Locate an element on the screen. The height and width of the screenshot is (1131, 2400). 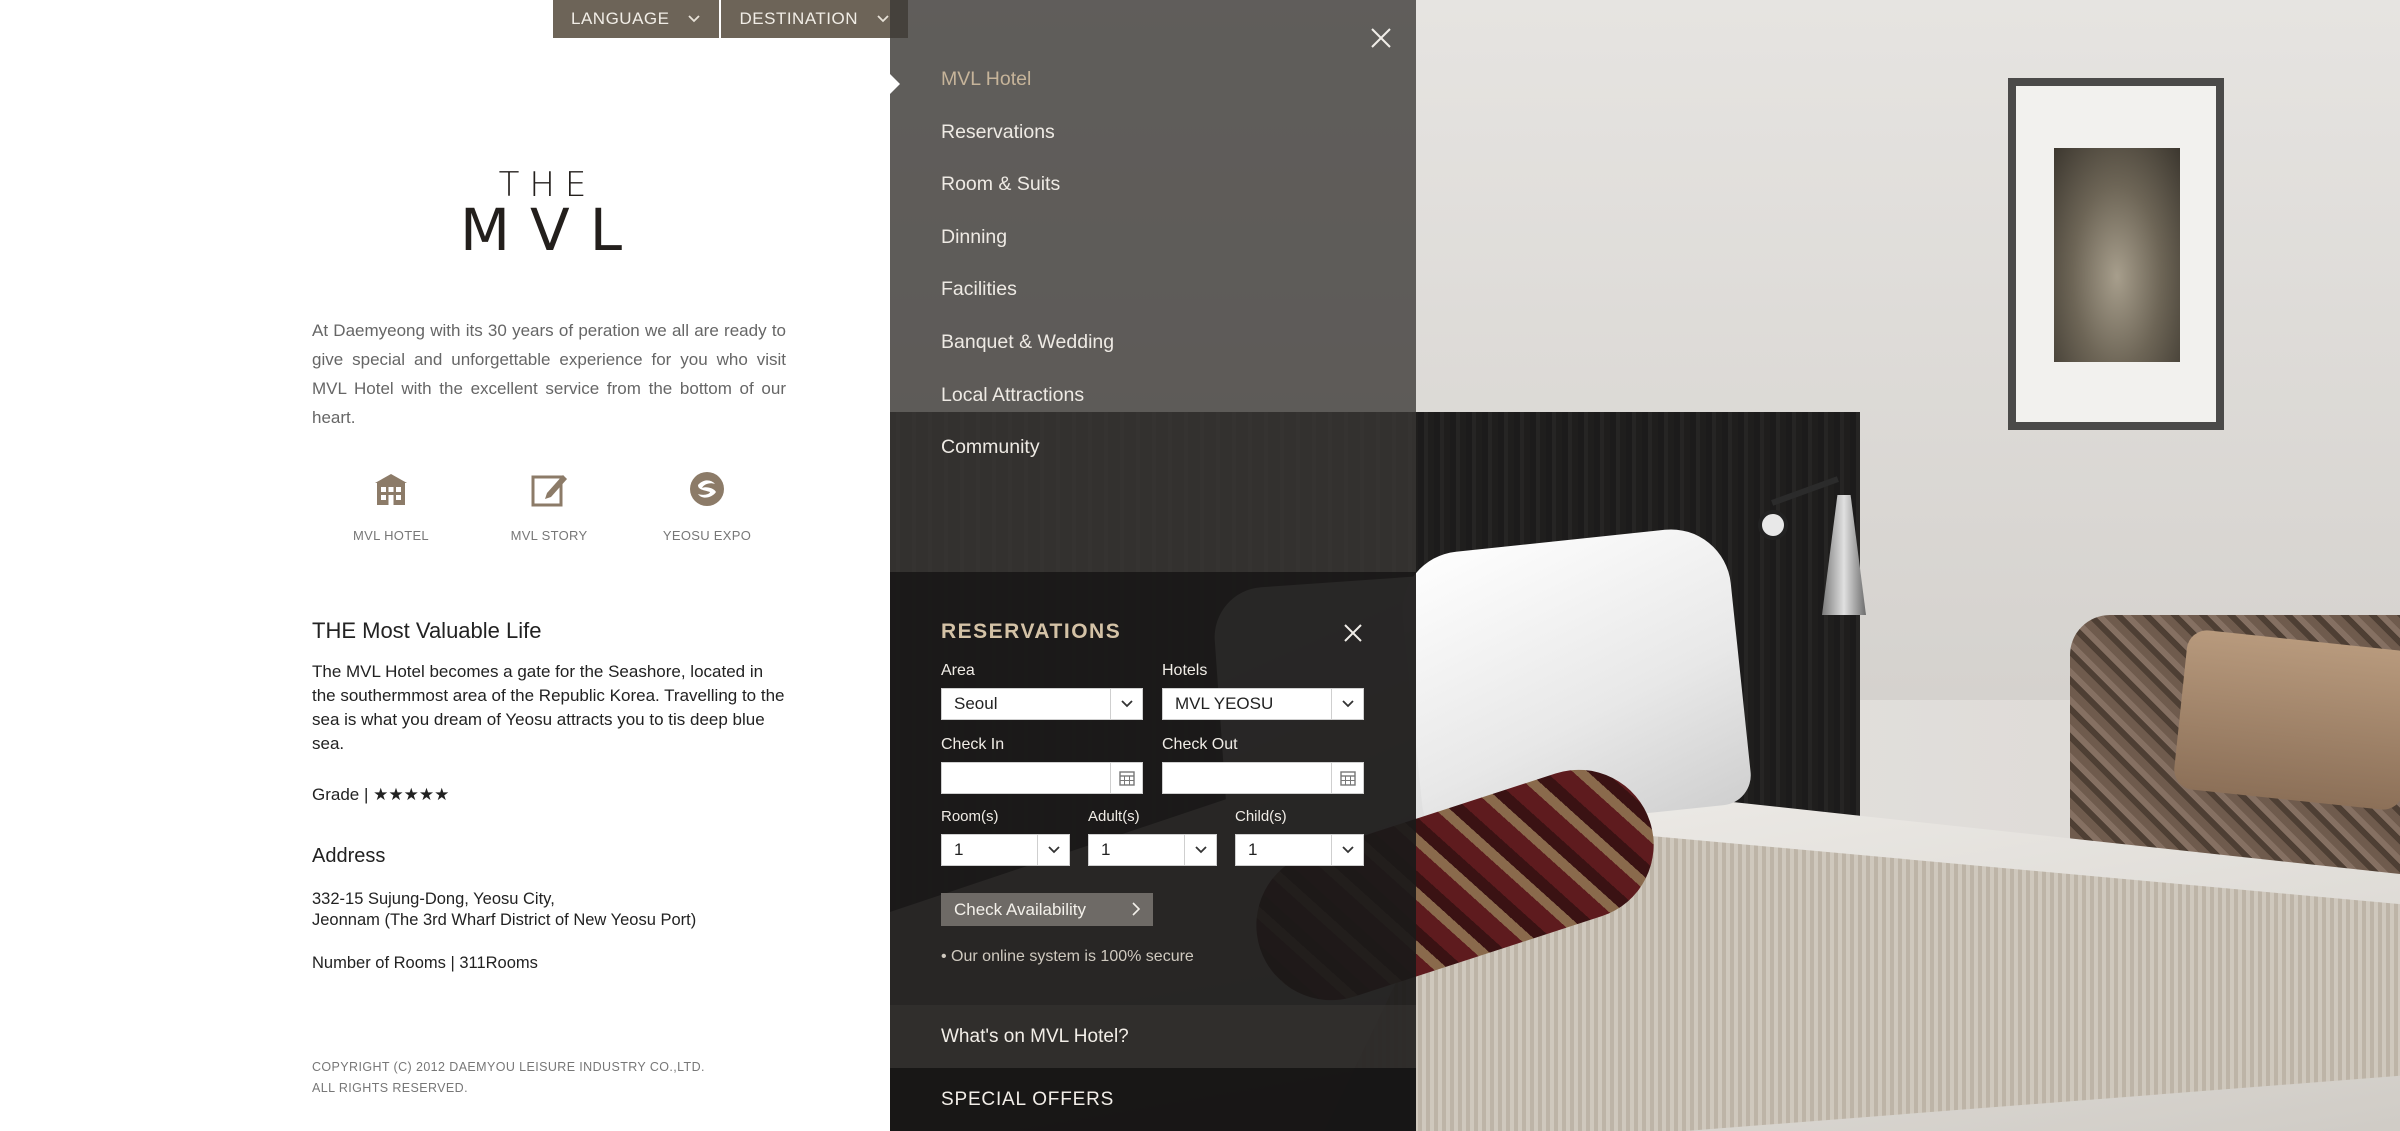
the-mvl-logo: THE MVL is located at coordinates (547, 212).